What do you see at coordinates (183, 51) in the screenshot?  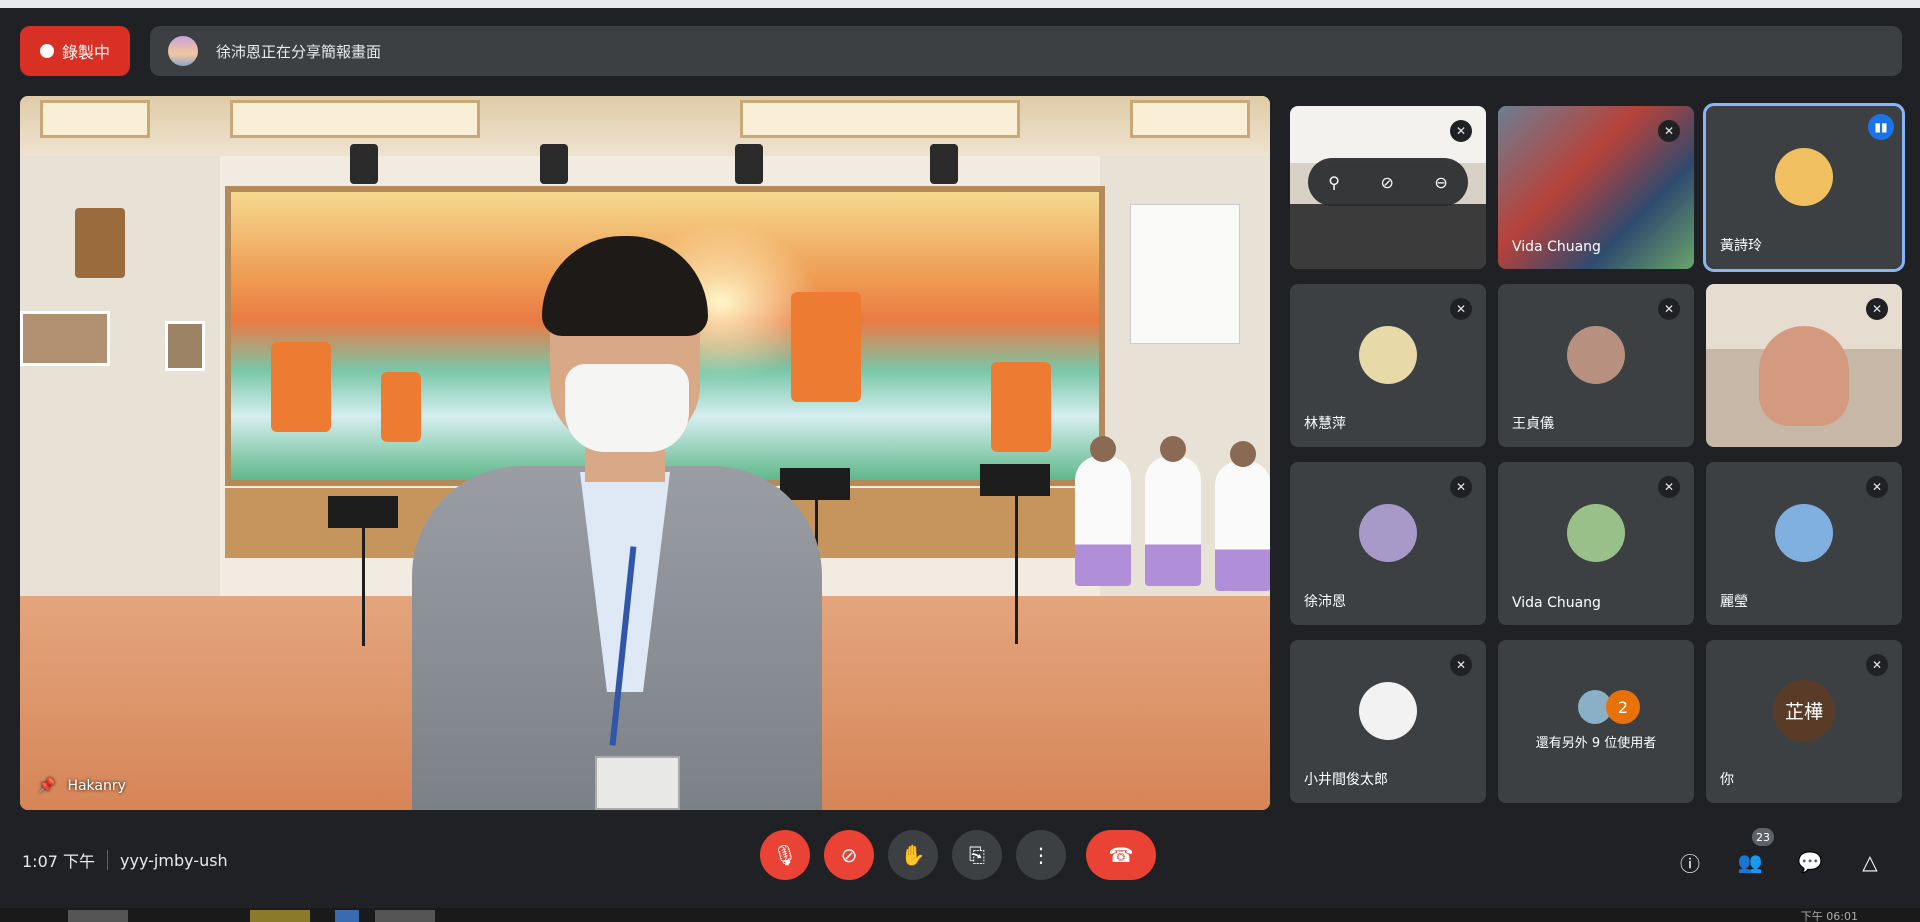 I see `presenter-avatar` at bounding box center [183, 51].